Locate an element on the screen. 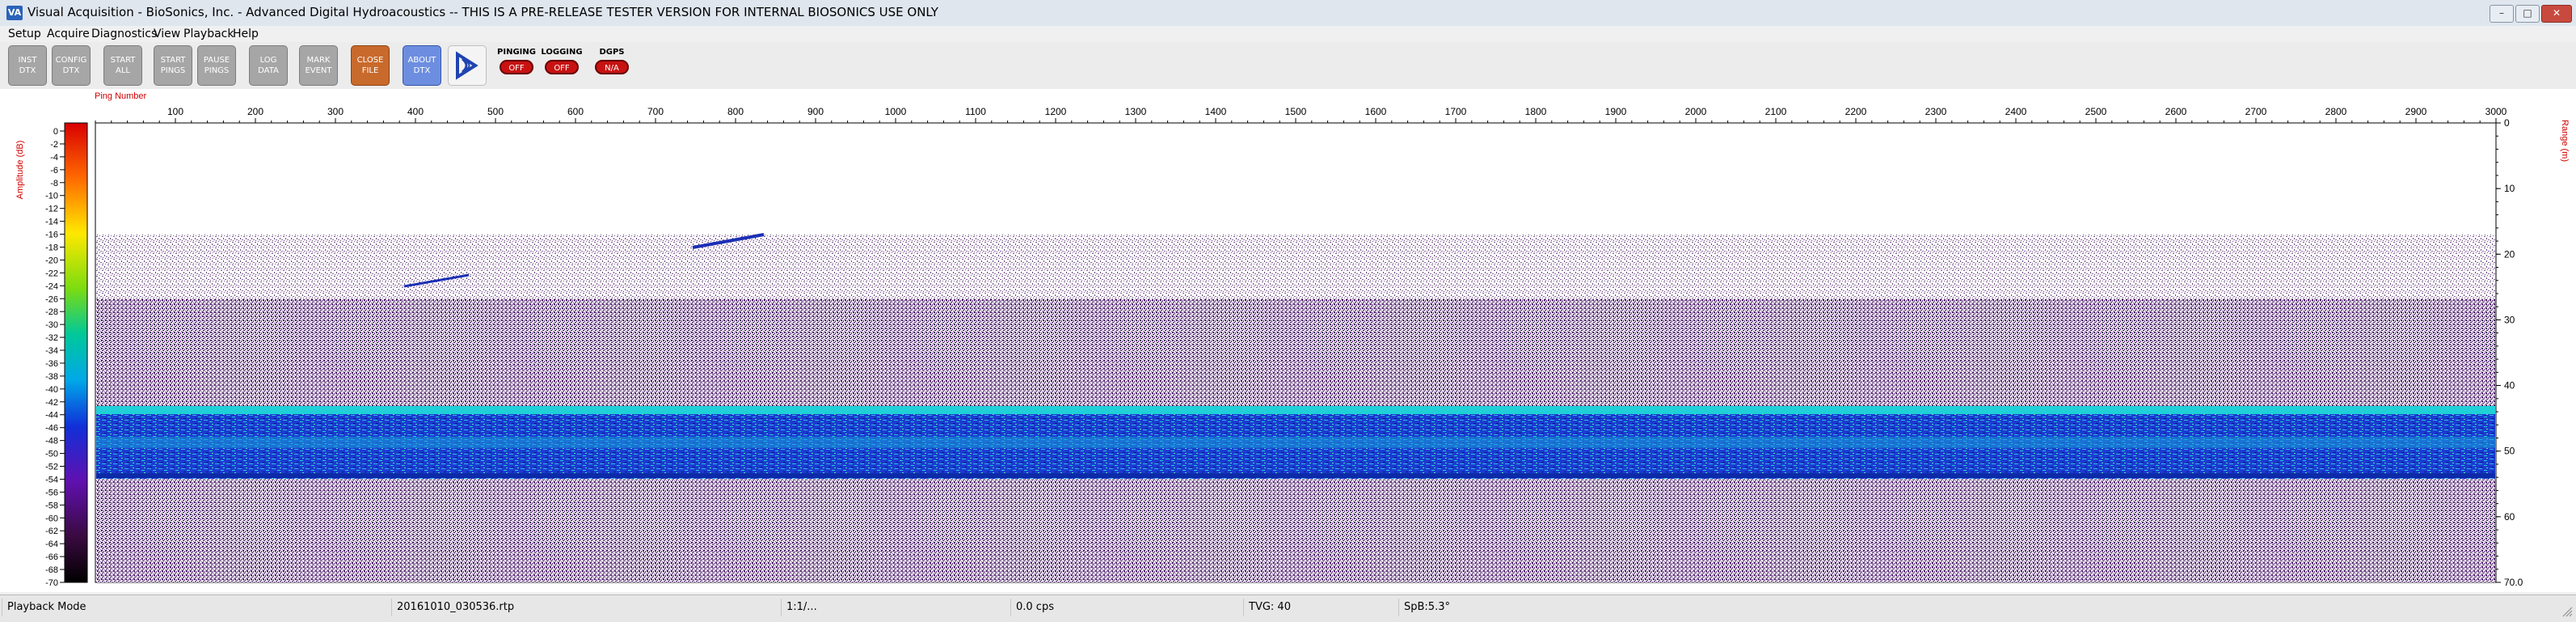 The image size is (2576, 622). log-data-button: LOG DATA is located at coordinates (268, 65).